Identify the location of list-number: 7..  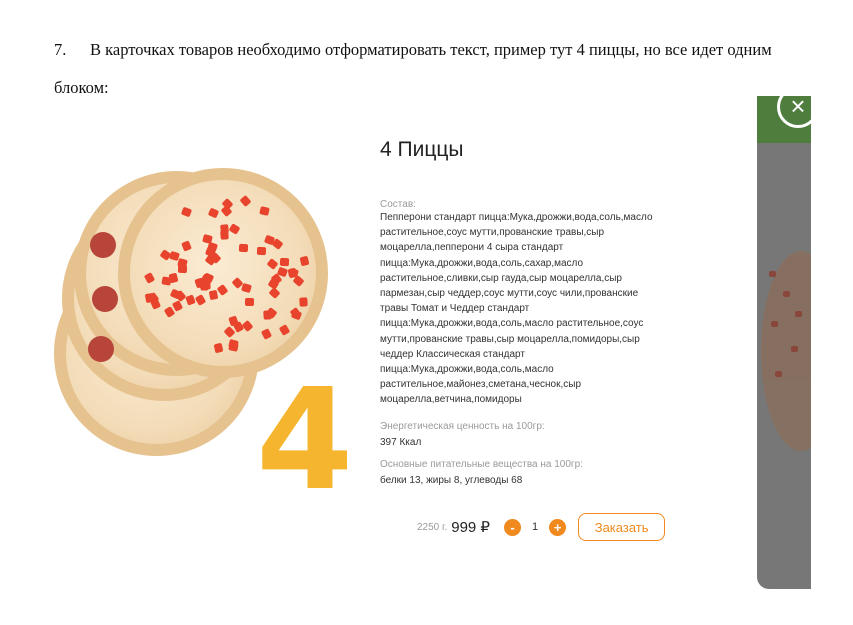
(60, 49).